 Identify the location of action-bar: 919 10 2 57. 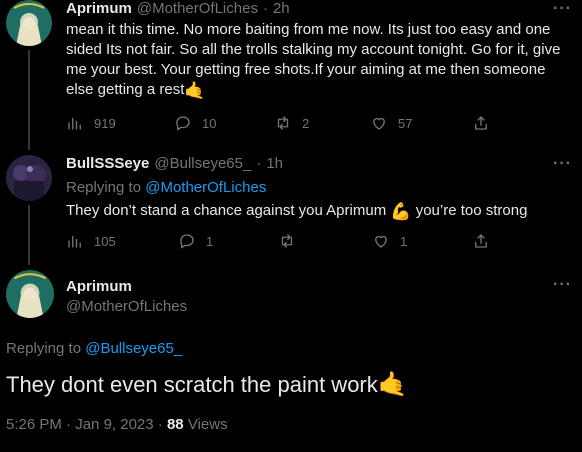
(321, 124).